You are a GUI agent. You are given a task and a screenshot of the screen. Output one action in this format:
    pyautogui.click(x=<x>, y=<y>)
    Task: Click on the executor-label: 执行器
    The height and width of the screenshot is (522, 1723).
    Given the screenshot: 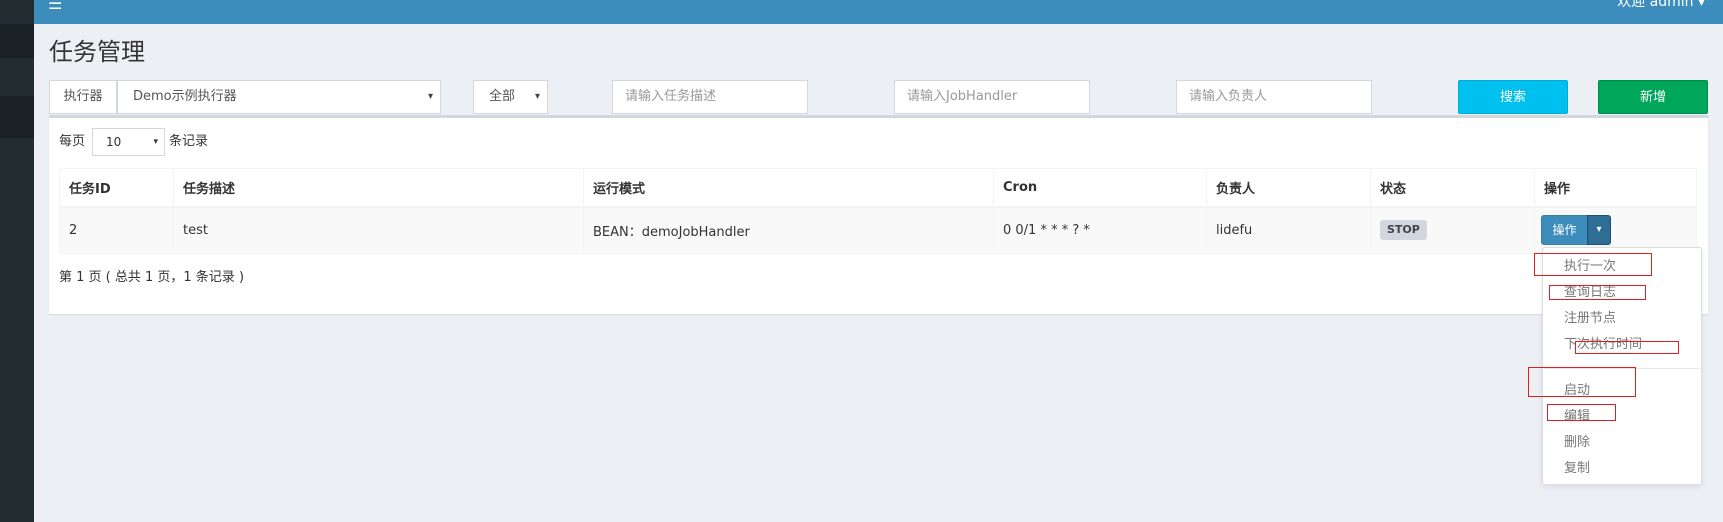 What is the action you would take?
    pyautogui.click(x=83, y=97)
    